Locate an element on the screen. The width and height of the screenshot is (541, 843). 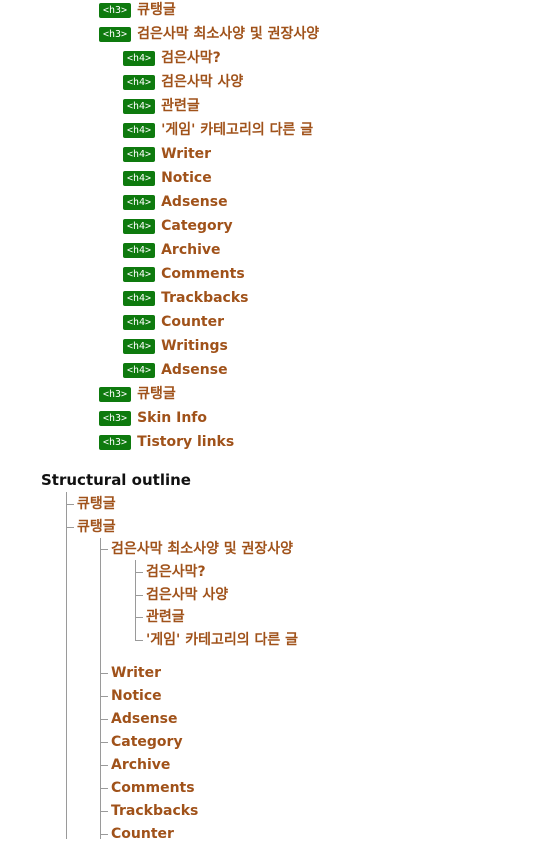
heading-link: Comments is located at coordinates (203, 274).